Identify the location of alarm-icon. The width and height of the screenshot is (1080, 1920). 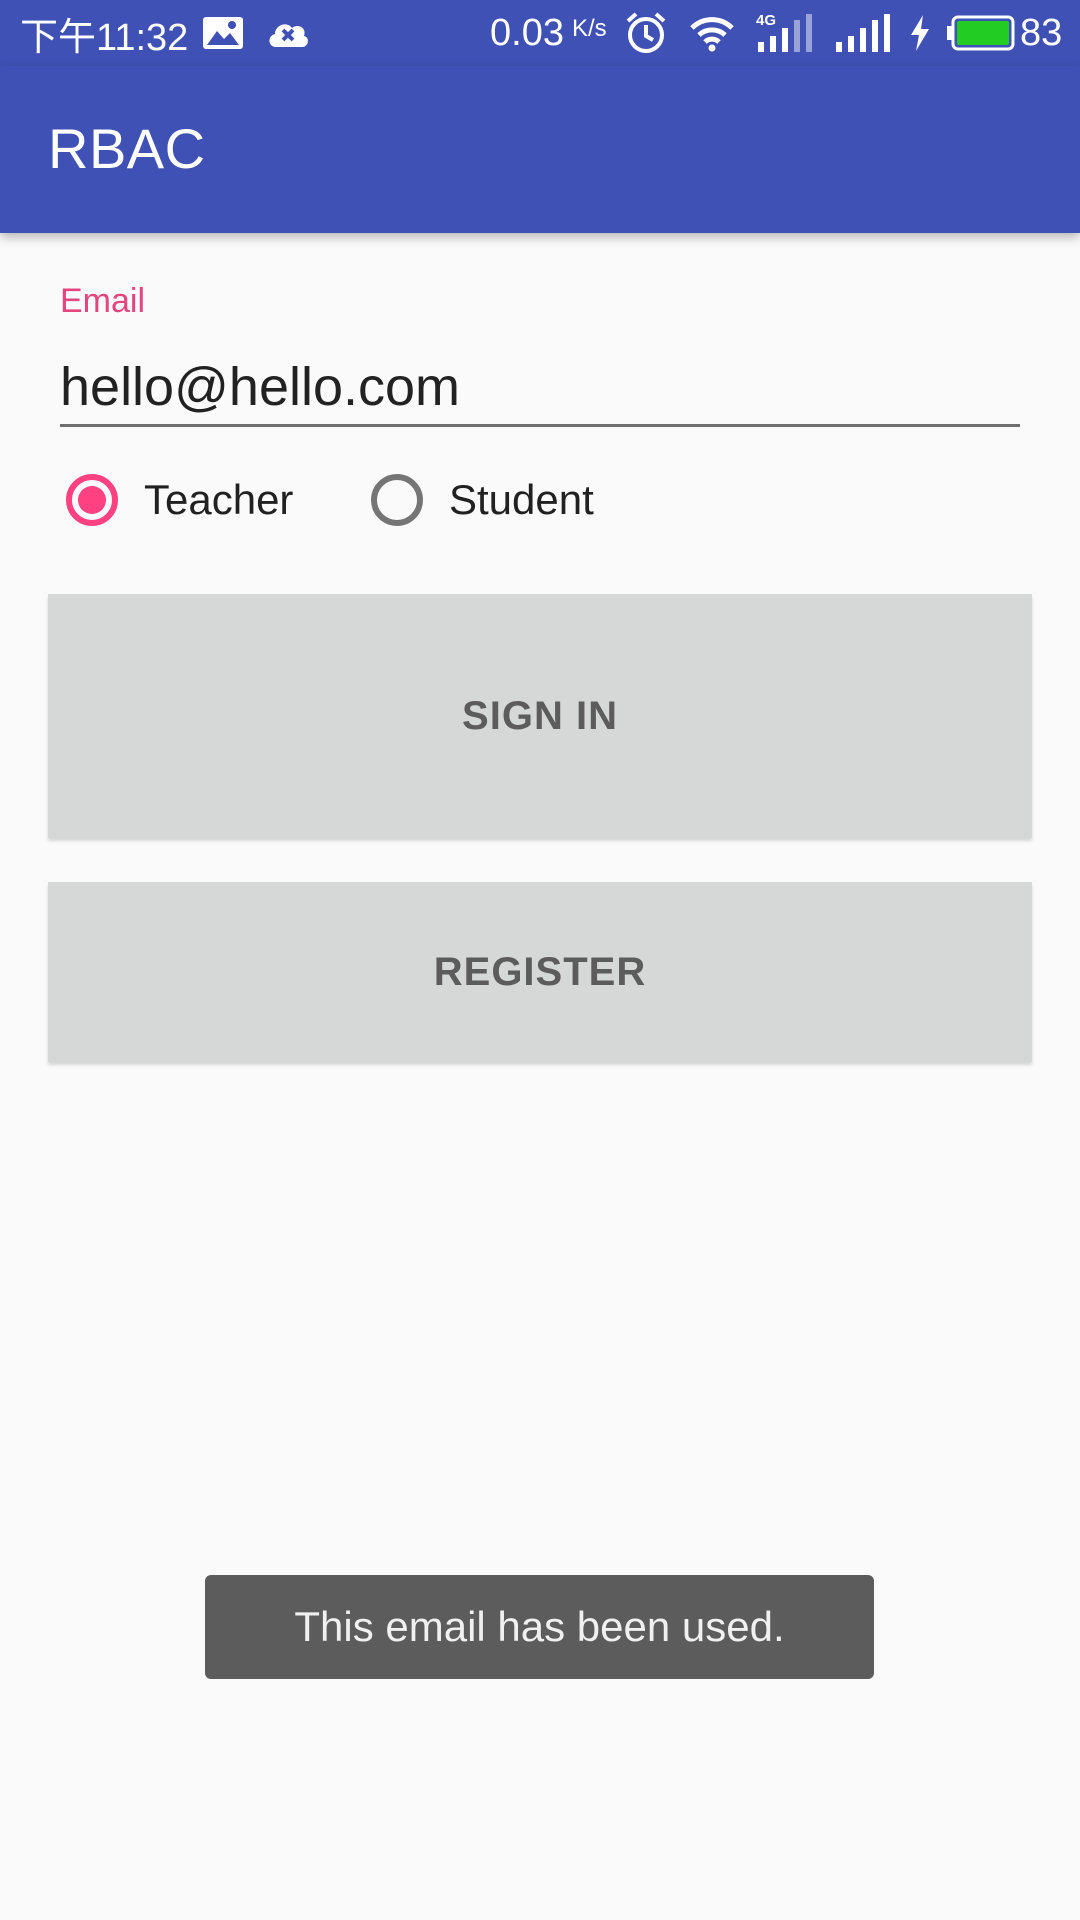
(646, 33).